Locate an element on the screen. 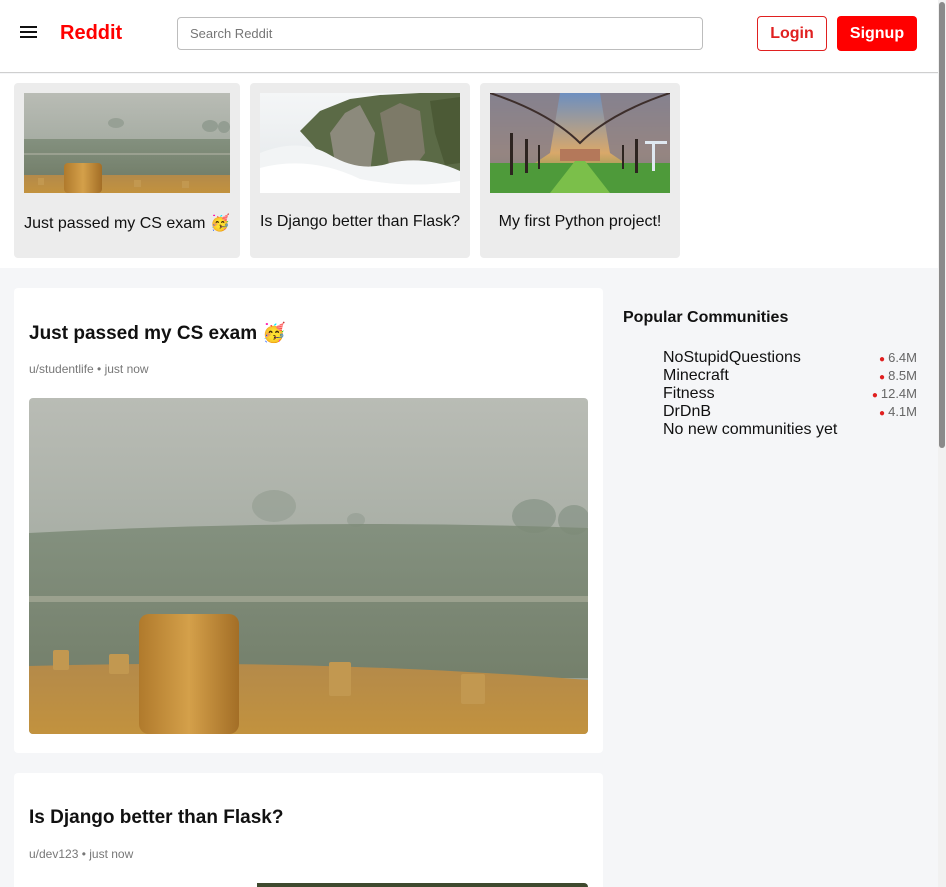 This screenshot has width=946, height=887. post-image is located at coordinates (308, 885).